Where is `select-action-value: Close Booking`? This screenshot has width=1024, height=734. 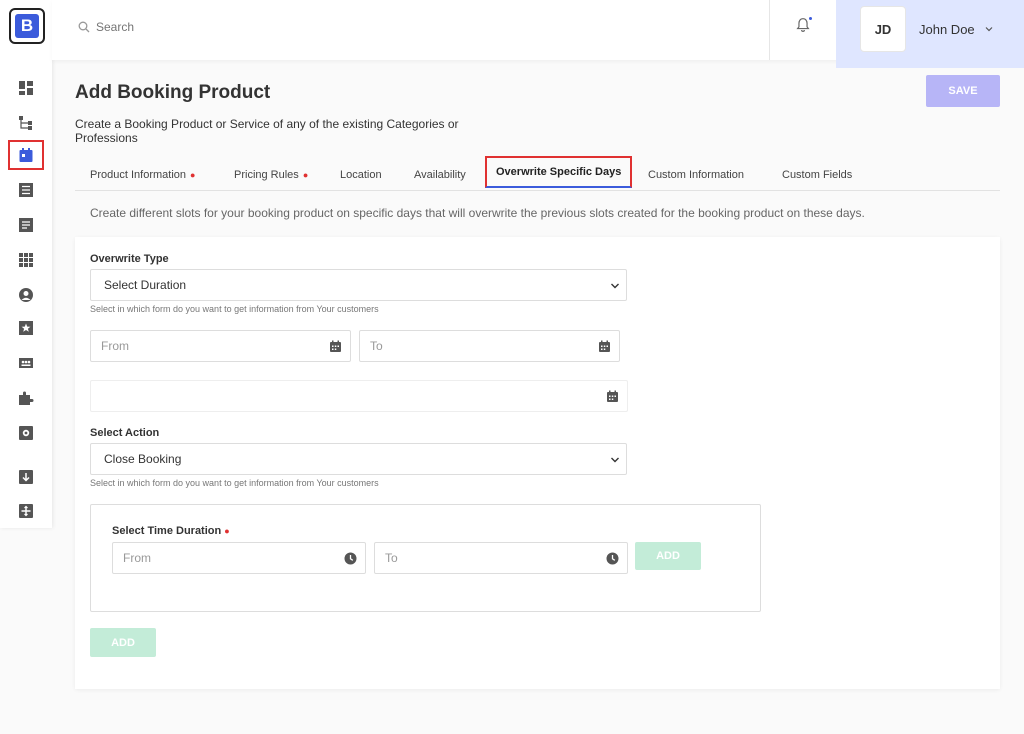
select-action-value: Close Booking is located at coordinates (143, 459).